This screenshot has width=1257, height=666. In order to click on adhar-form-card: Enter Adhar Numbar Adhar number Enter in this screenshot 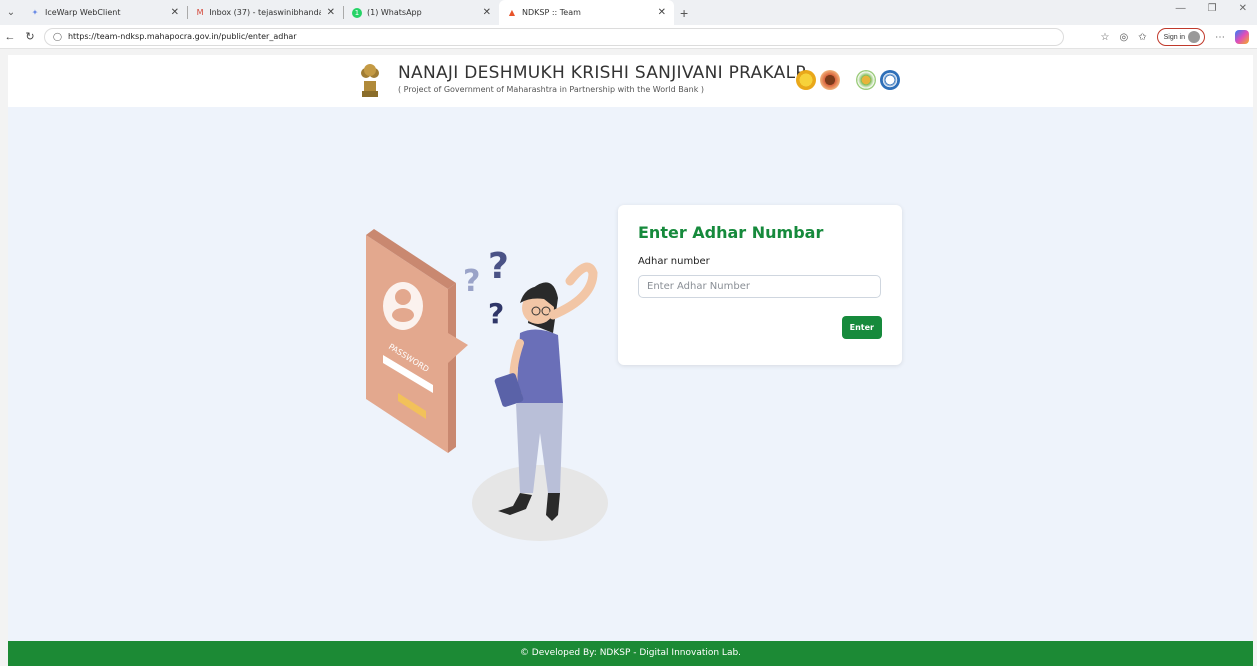, I will do `click(760, 285)`.